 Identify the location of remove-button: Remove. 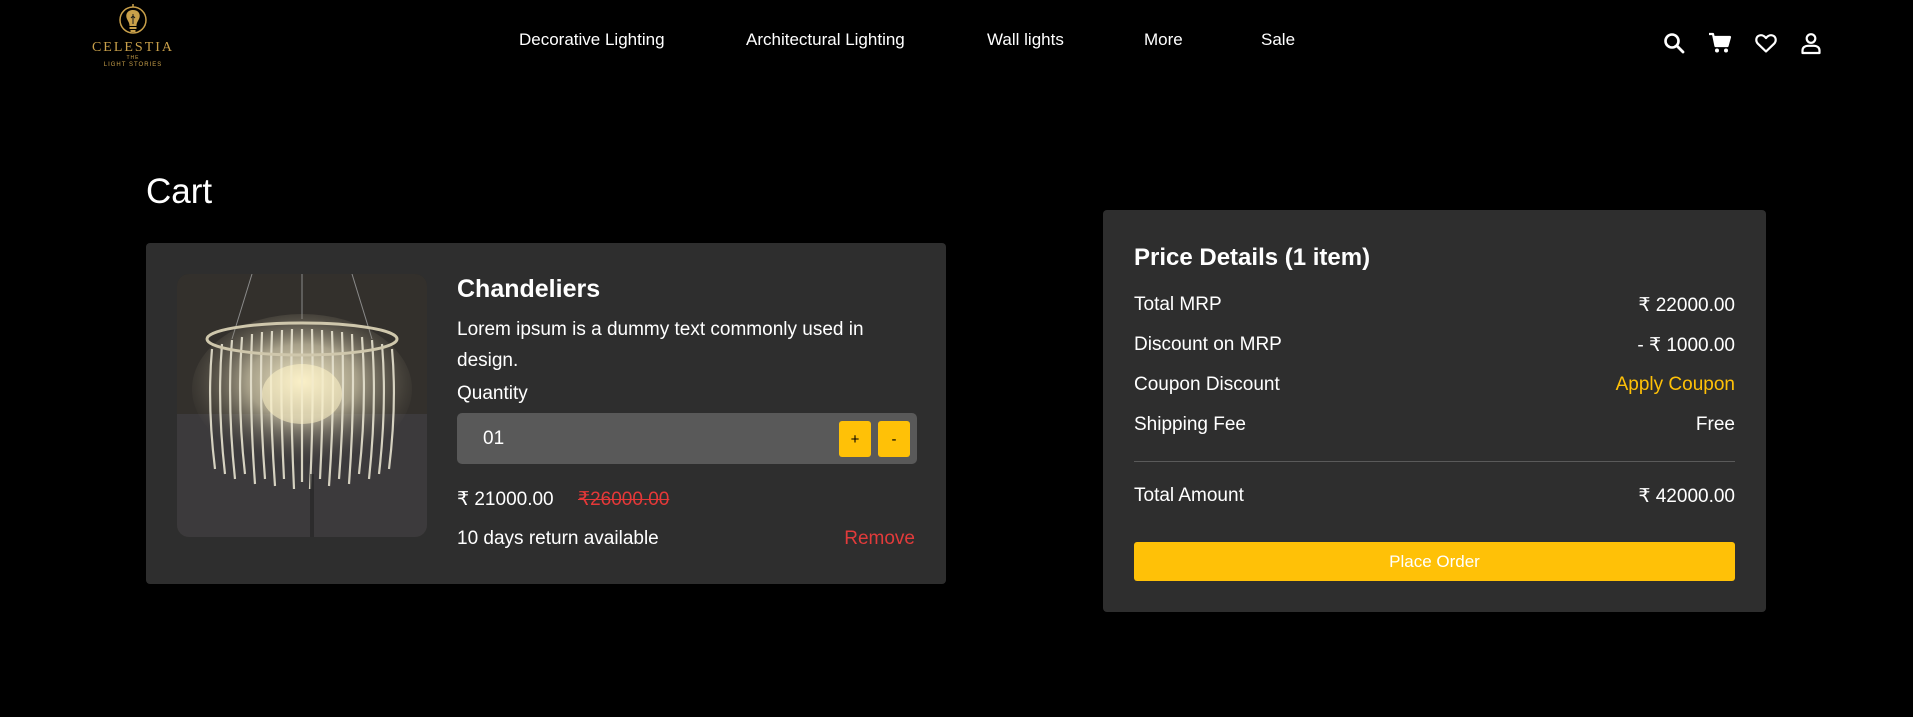
(879, 539).